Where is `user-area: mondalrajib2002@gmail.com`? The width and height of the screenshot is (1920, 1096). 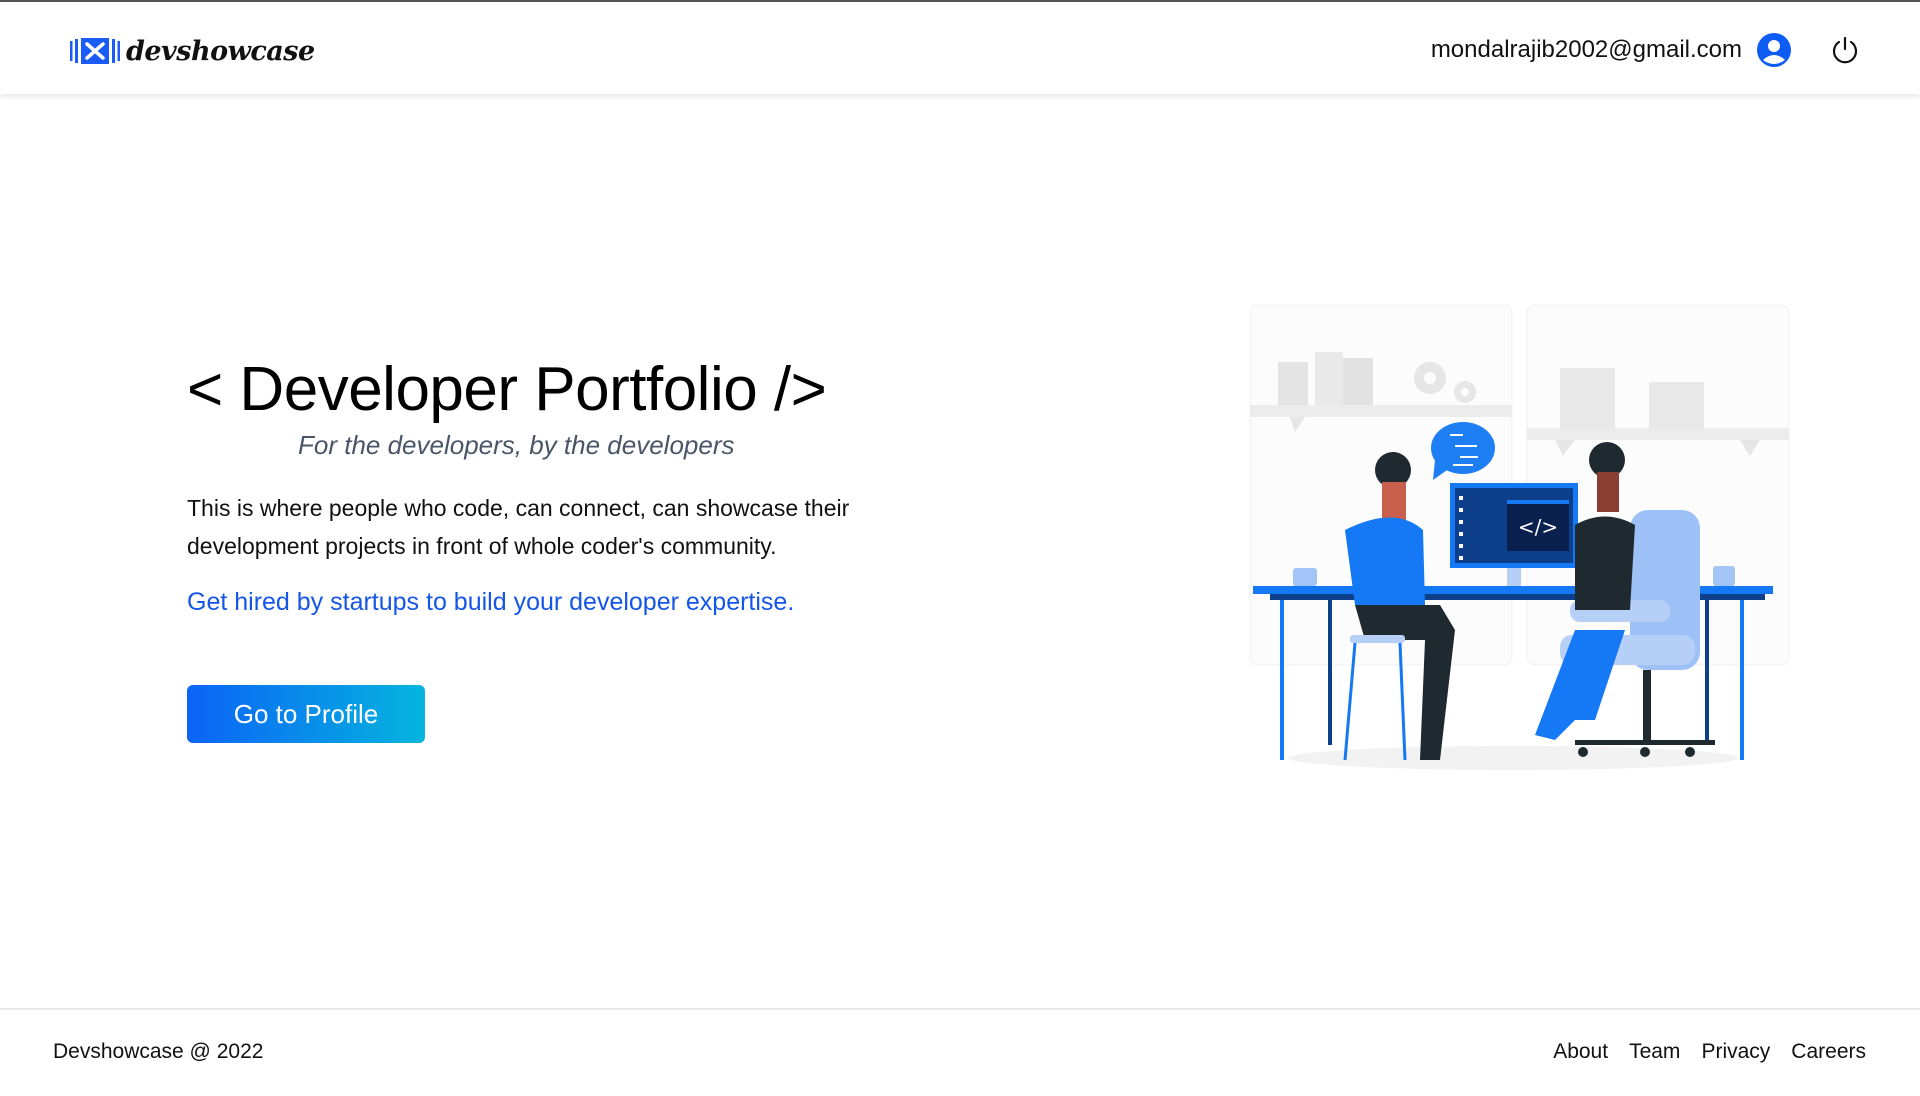 user-area: mondalrajib2002@gmail.com is located at coordinates (1645, 50).